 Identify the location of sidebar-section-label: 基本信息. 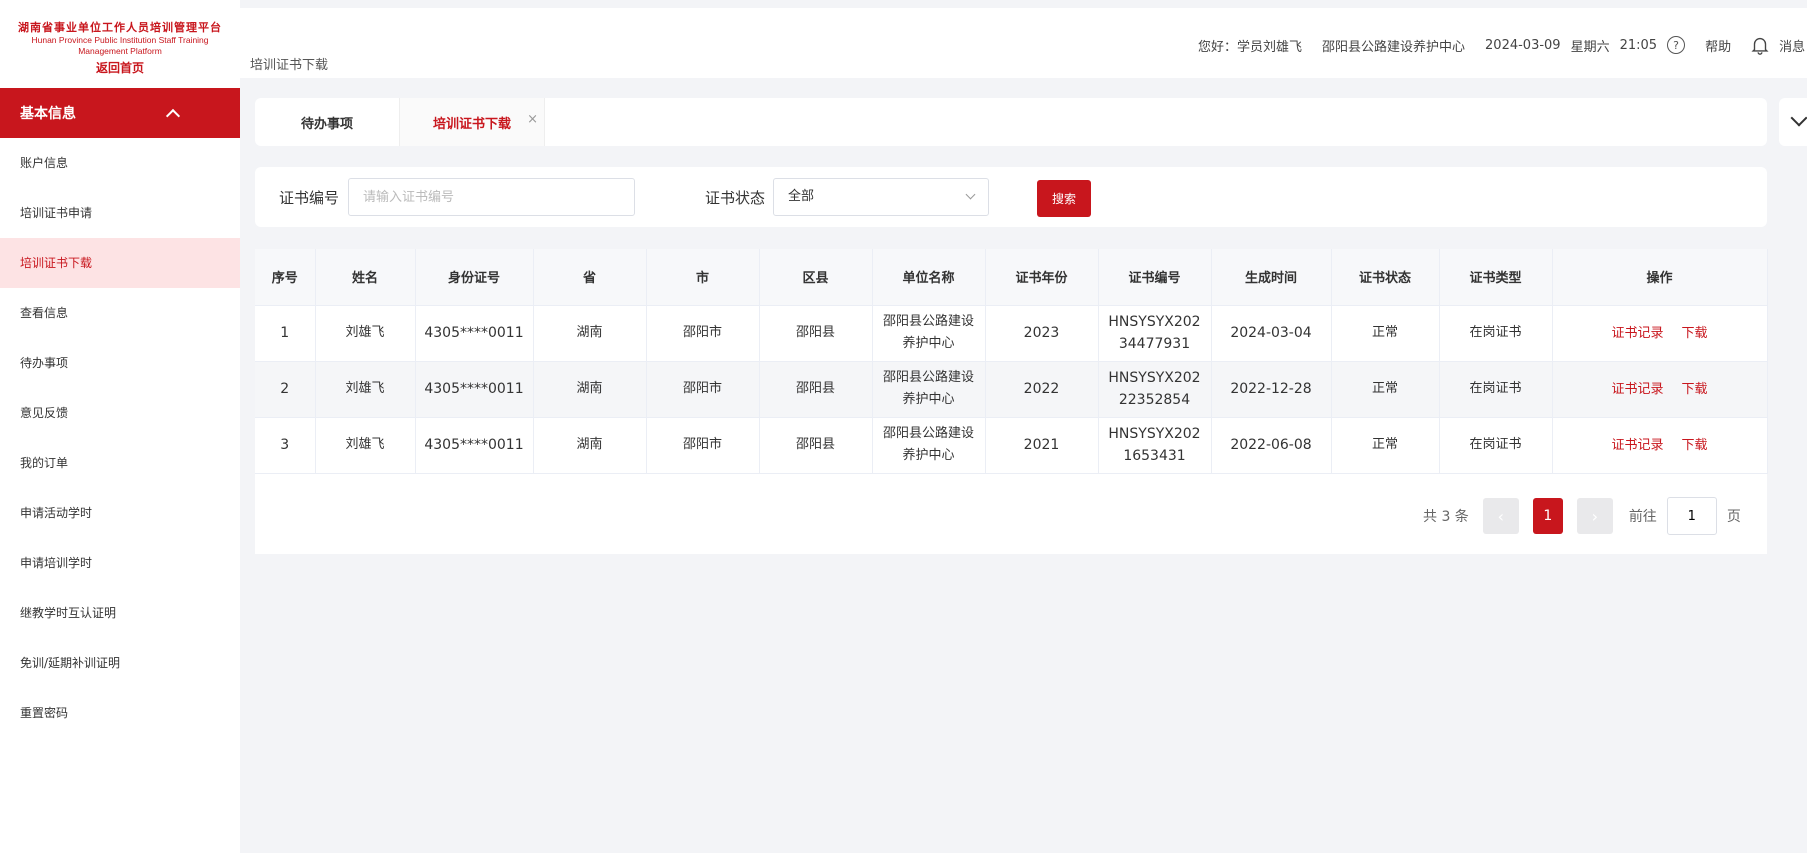
(48, 114).